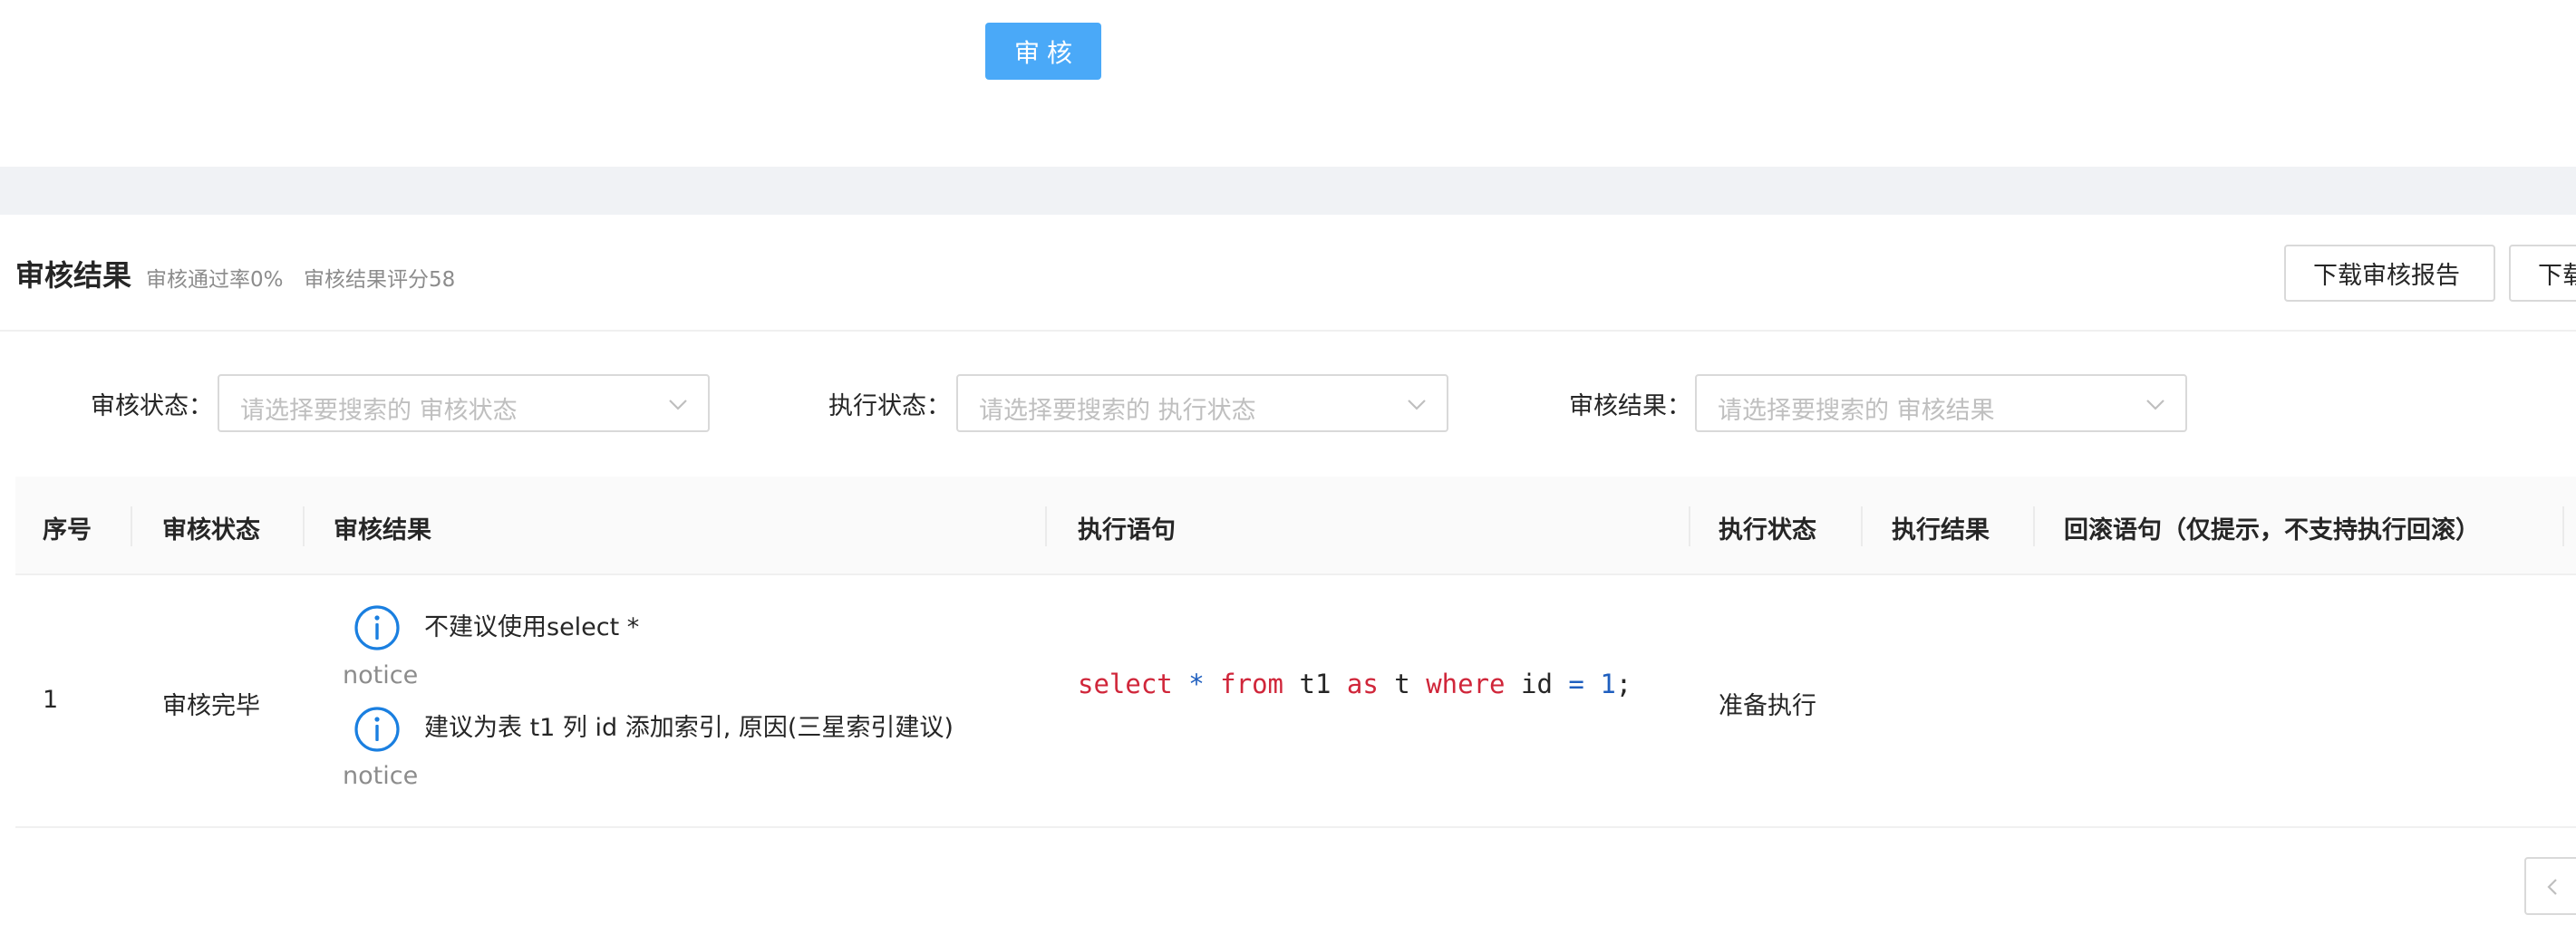  I want to click on audit-status-placeholder: 请选择要搜索的 审核状态, so click(379, 411).